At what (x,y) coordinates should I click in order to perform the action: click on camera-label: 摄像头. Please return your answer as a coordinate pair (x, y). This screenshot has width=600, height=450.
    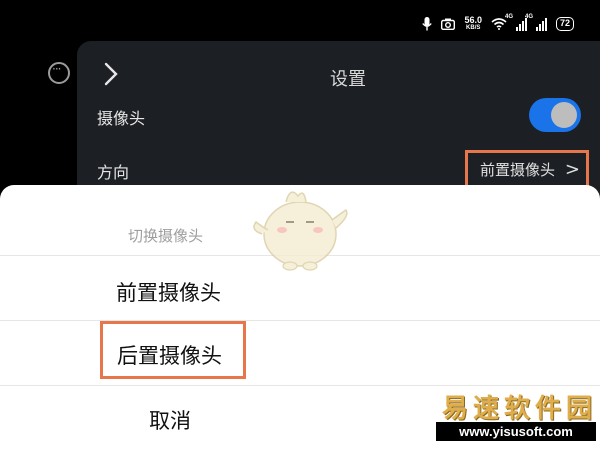
    Looking at the image, I should click on (121, 118).